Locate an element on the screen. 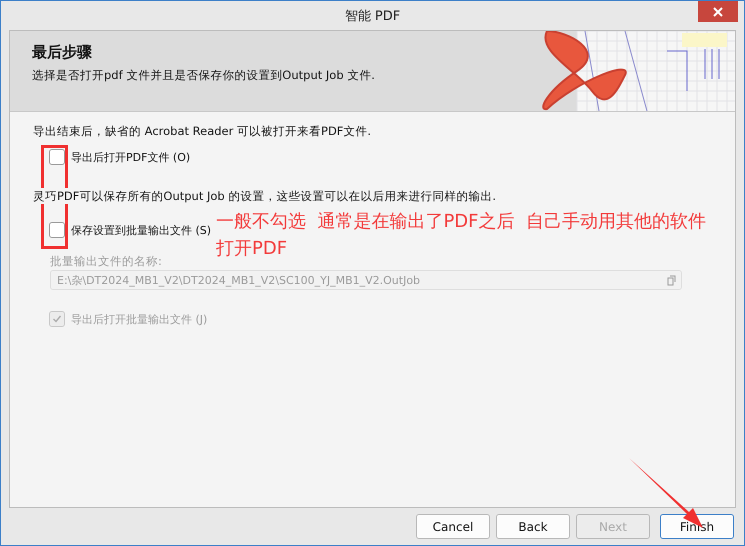 This screenshot has width=745, height=546. wizard-button: Cancel is located at coordinates (453, 526).